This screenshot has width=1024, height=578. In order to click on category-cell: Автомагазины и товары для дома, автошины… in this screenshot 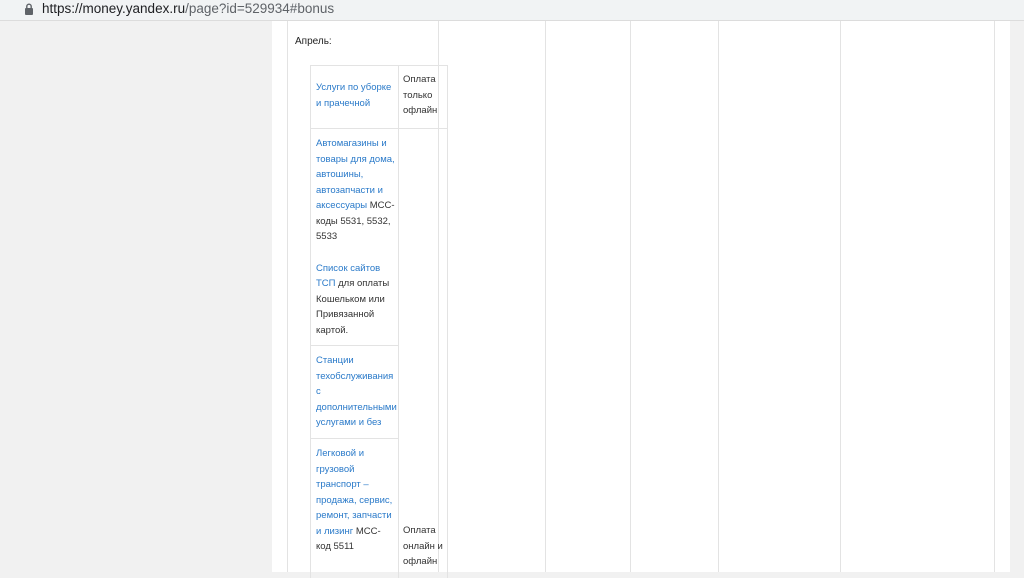, I will do `click(354, 236)`.